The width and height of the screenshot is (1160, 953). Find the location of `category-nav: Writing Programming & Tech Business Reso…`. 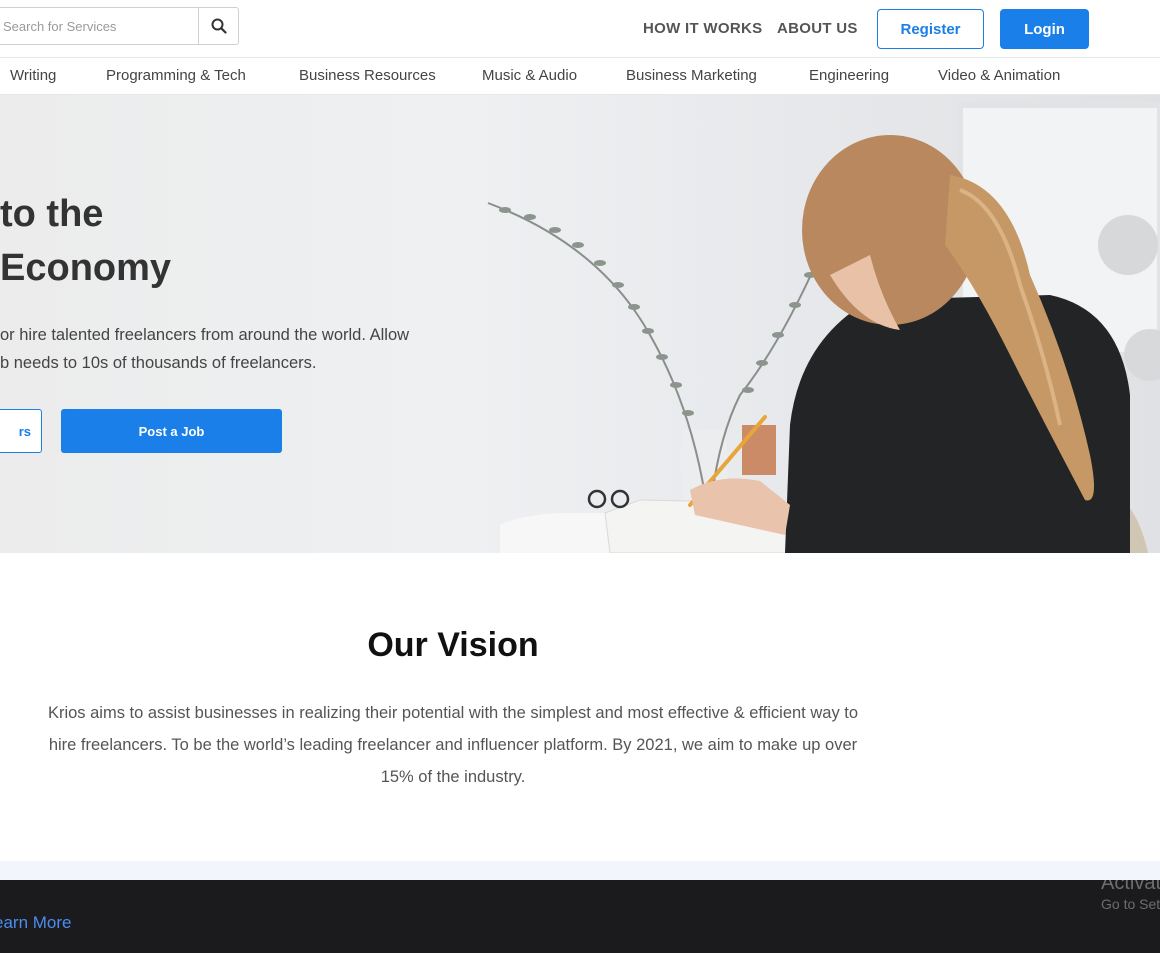

category-nav: Writing Programming & Tech Business Reso… is located at coordinates (580, 77).